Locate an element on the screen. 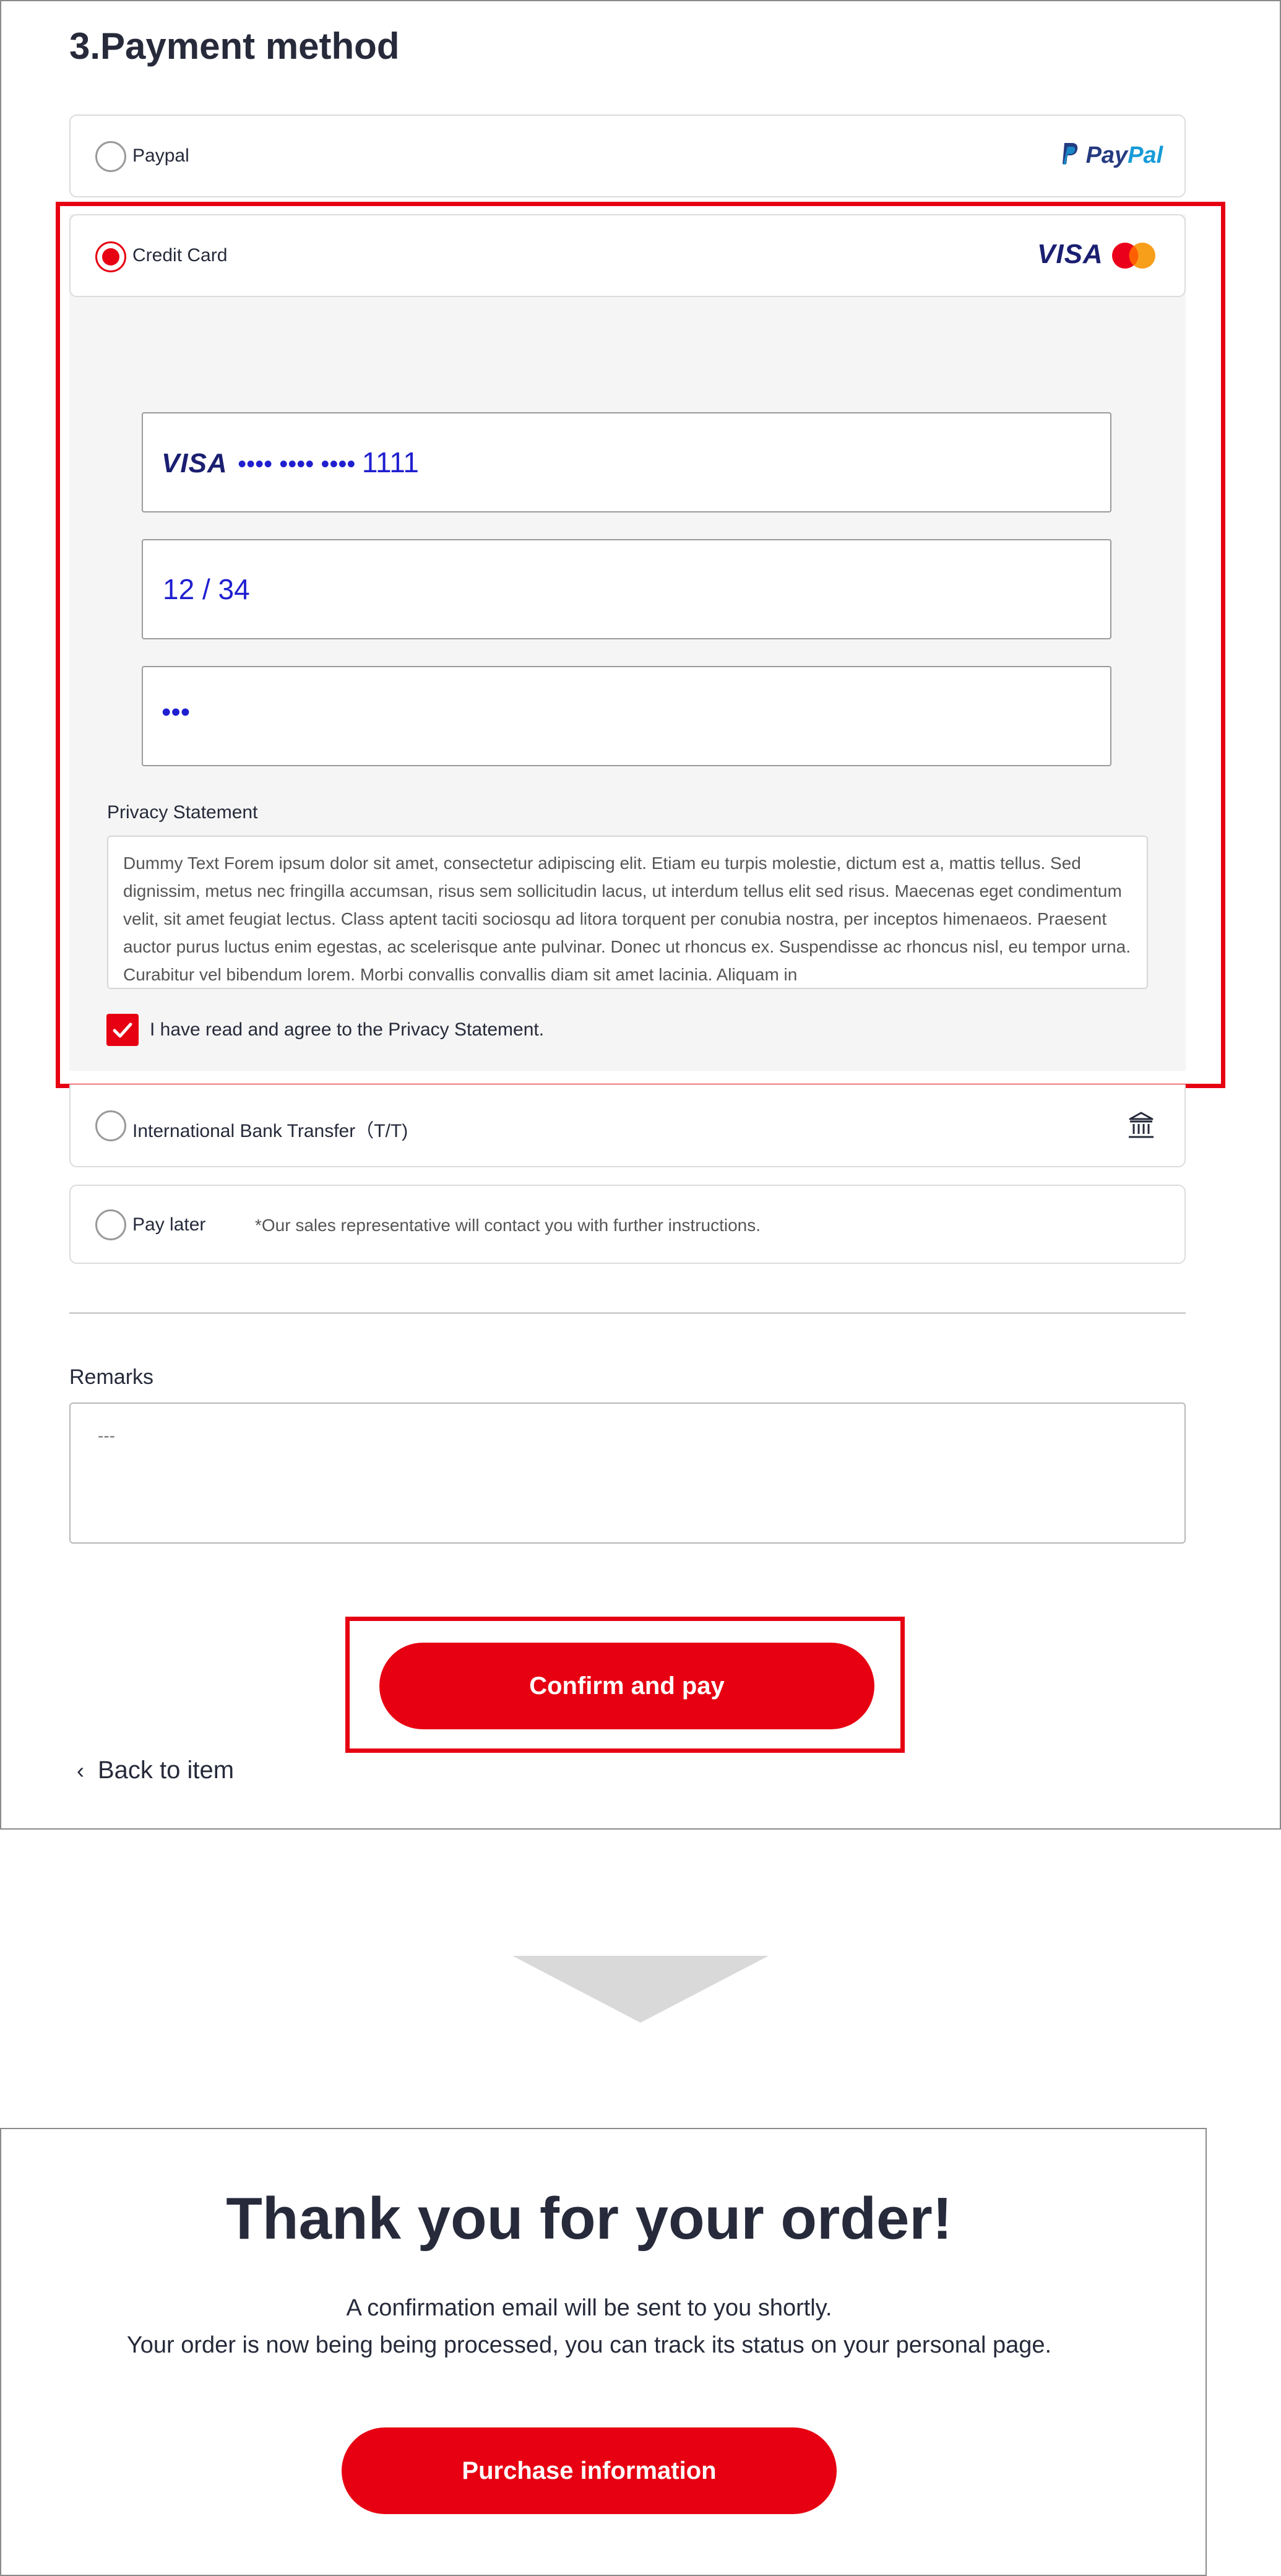 The image size is (1281, 2576). pay-later-label: Pay later is located at coordinates (169, 1224).